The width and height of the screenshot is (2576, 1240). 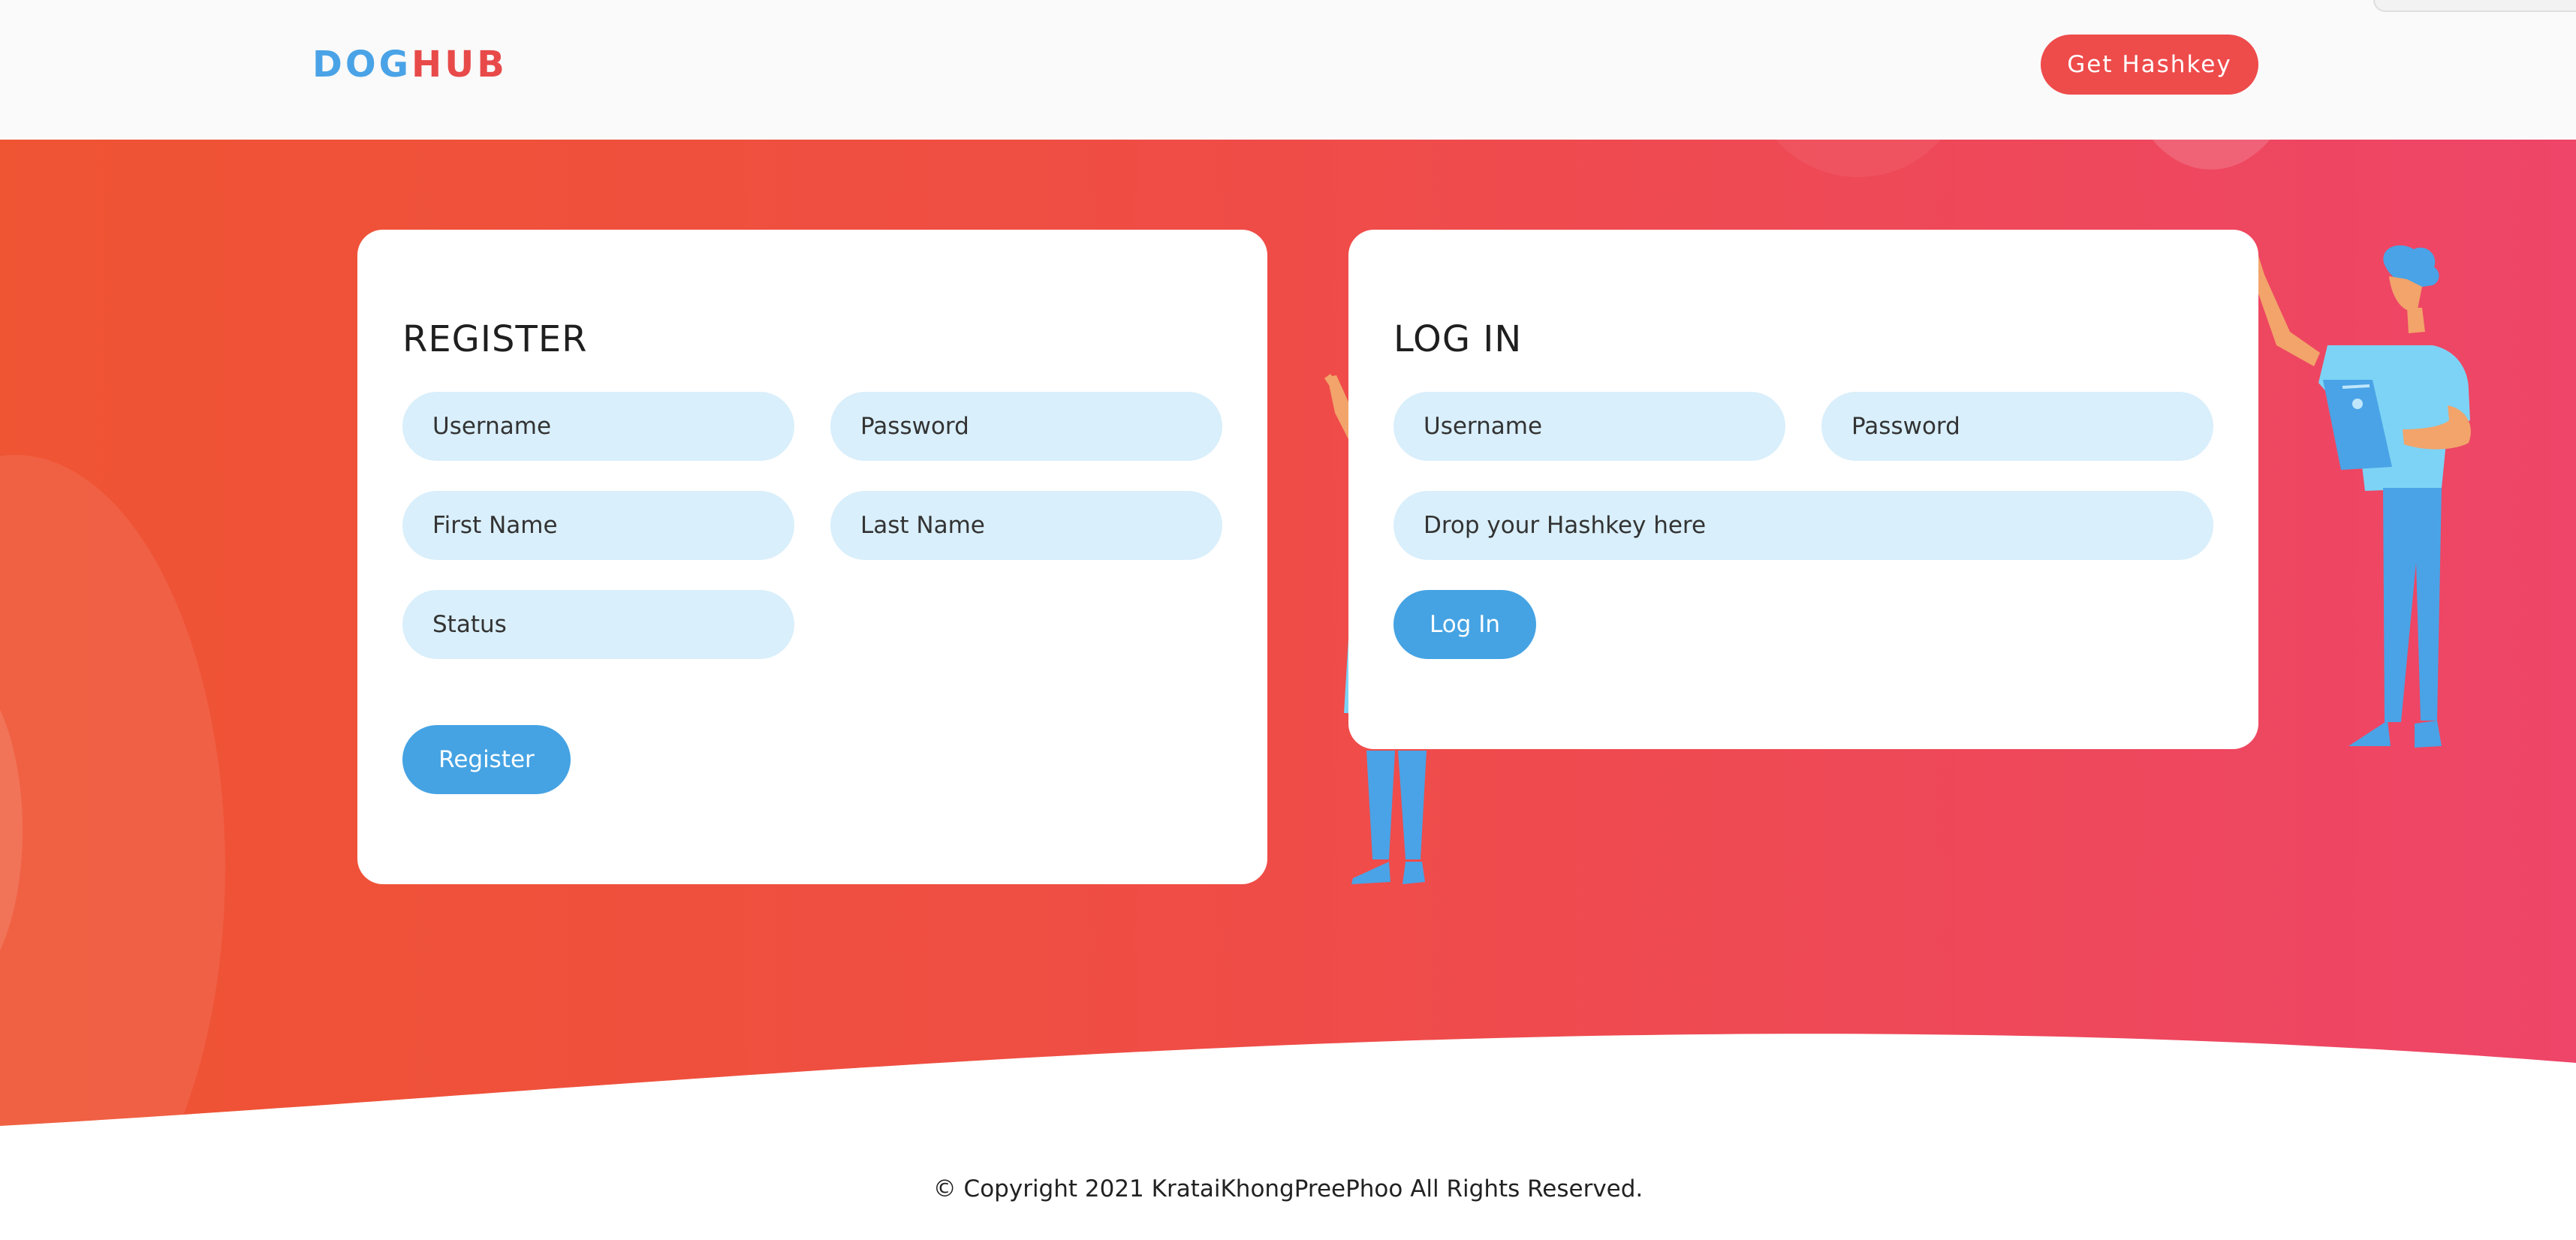 What do you see at coordinates (598, 624) in the screenshot?
I see `status-input` at bounding box center [598, 624].